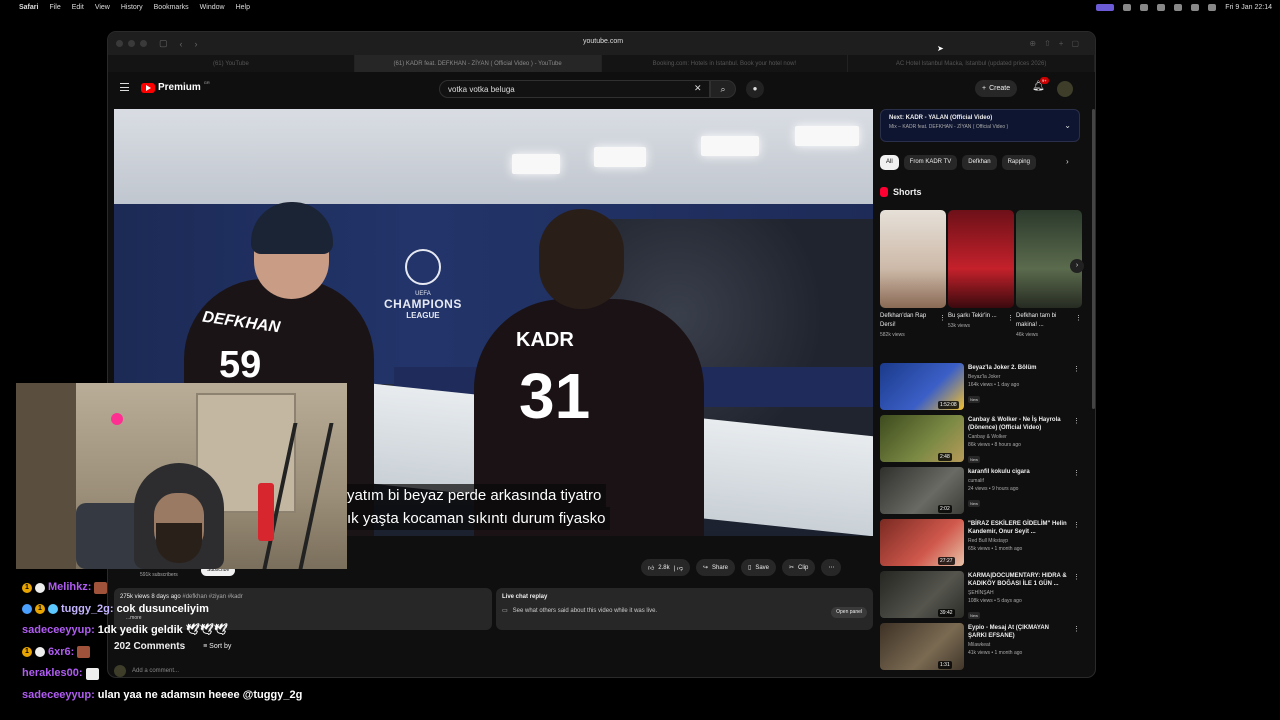  I want to click on like-button: 👍︎ 2.8k | 👎︎, so click(665, 567).